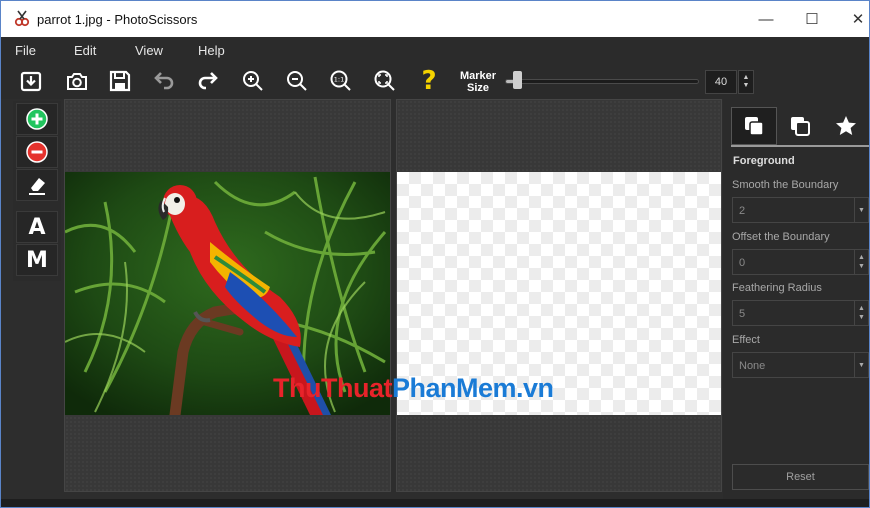  Describe the element at coordinates (517, 80) in the screenshot. I see `marker-size-thumb` at that location.